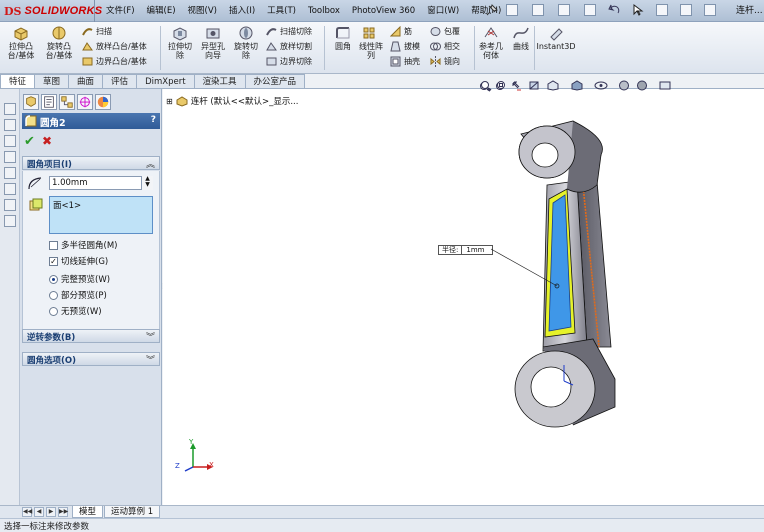 This screenshot has height=532, width=764. What do you see at coordinates (150, 163) in the screenshot?
I see `chevron-up-icon: ︽` at bounding box center [150, 163].